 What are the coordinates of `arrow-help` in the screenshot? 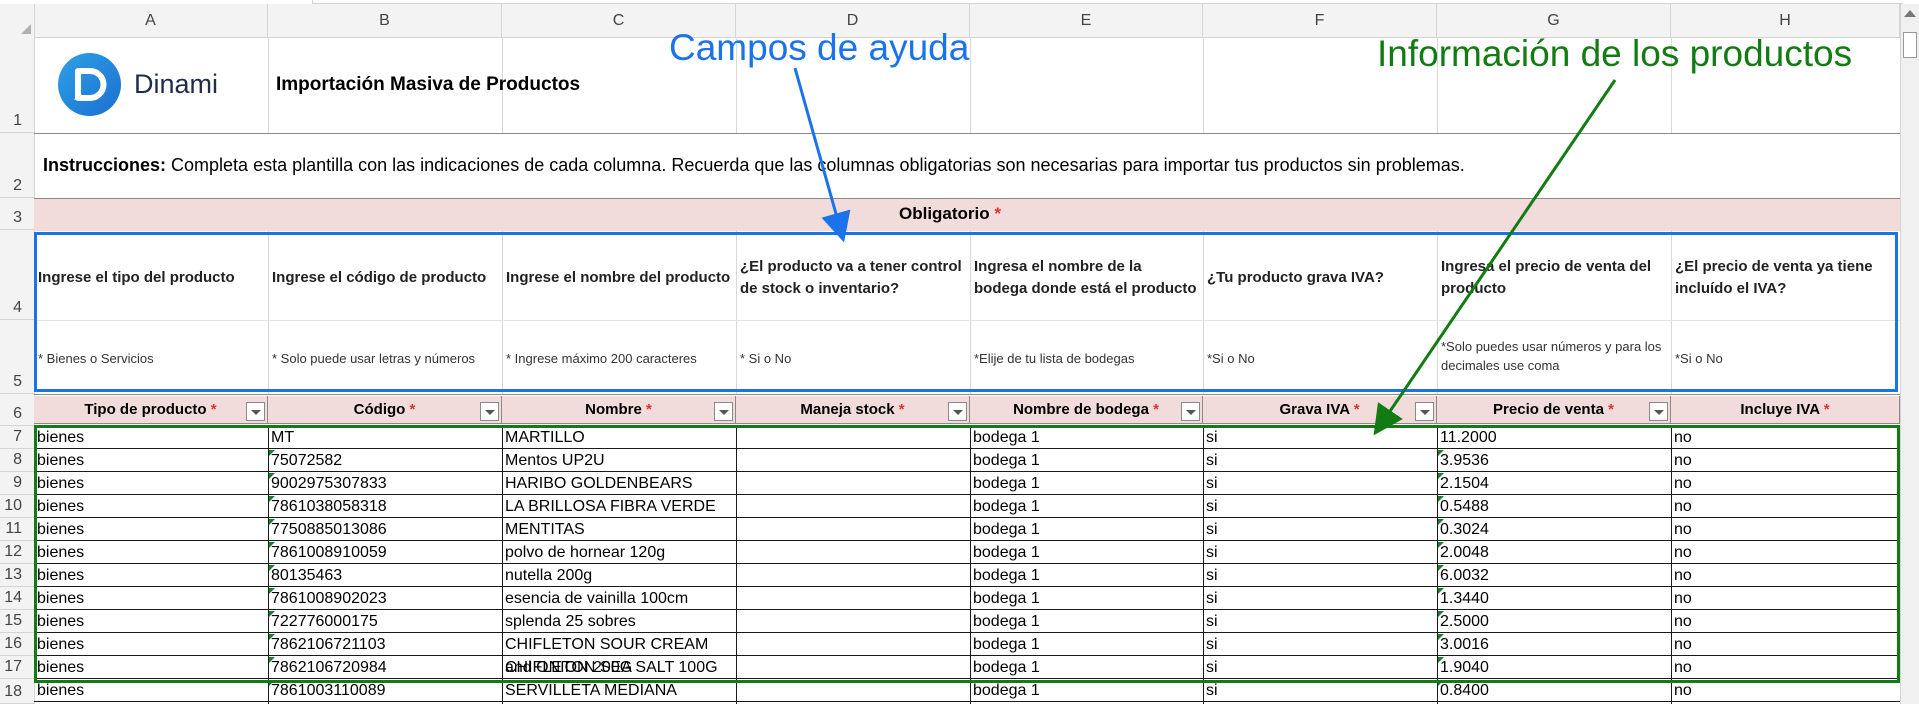 It's located at (822, 155).